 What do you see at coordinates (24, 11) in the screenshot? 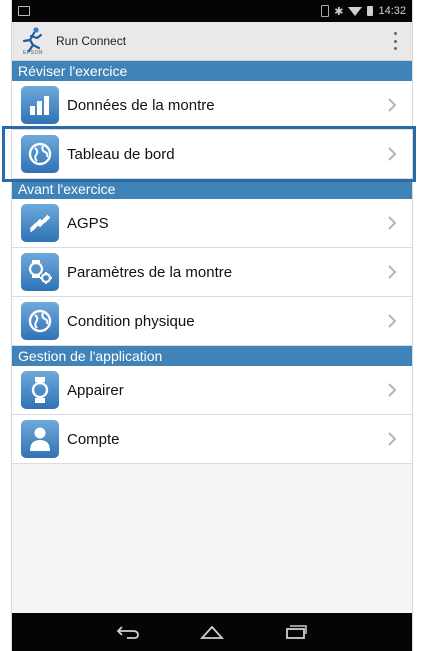
I see `notification-icon` at bounding box center [24, 11].